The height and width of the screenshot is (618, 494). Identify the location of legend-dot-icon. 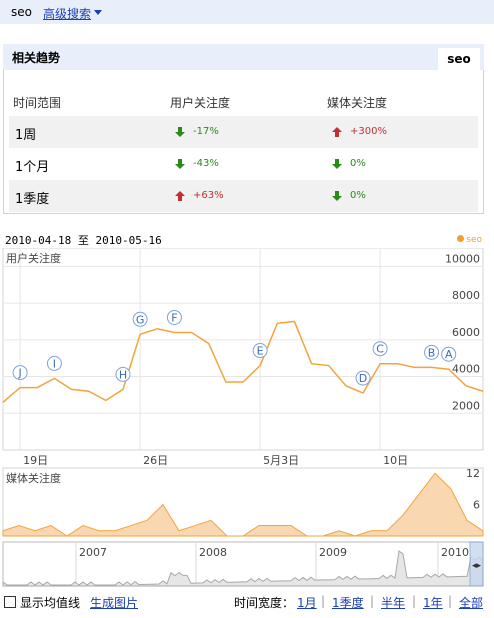
(461, 238).